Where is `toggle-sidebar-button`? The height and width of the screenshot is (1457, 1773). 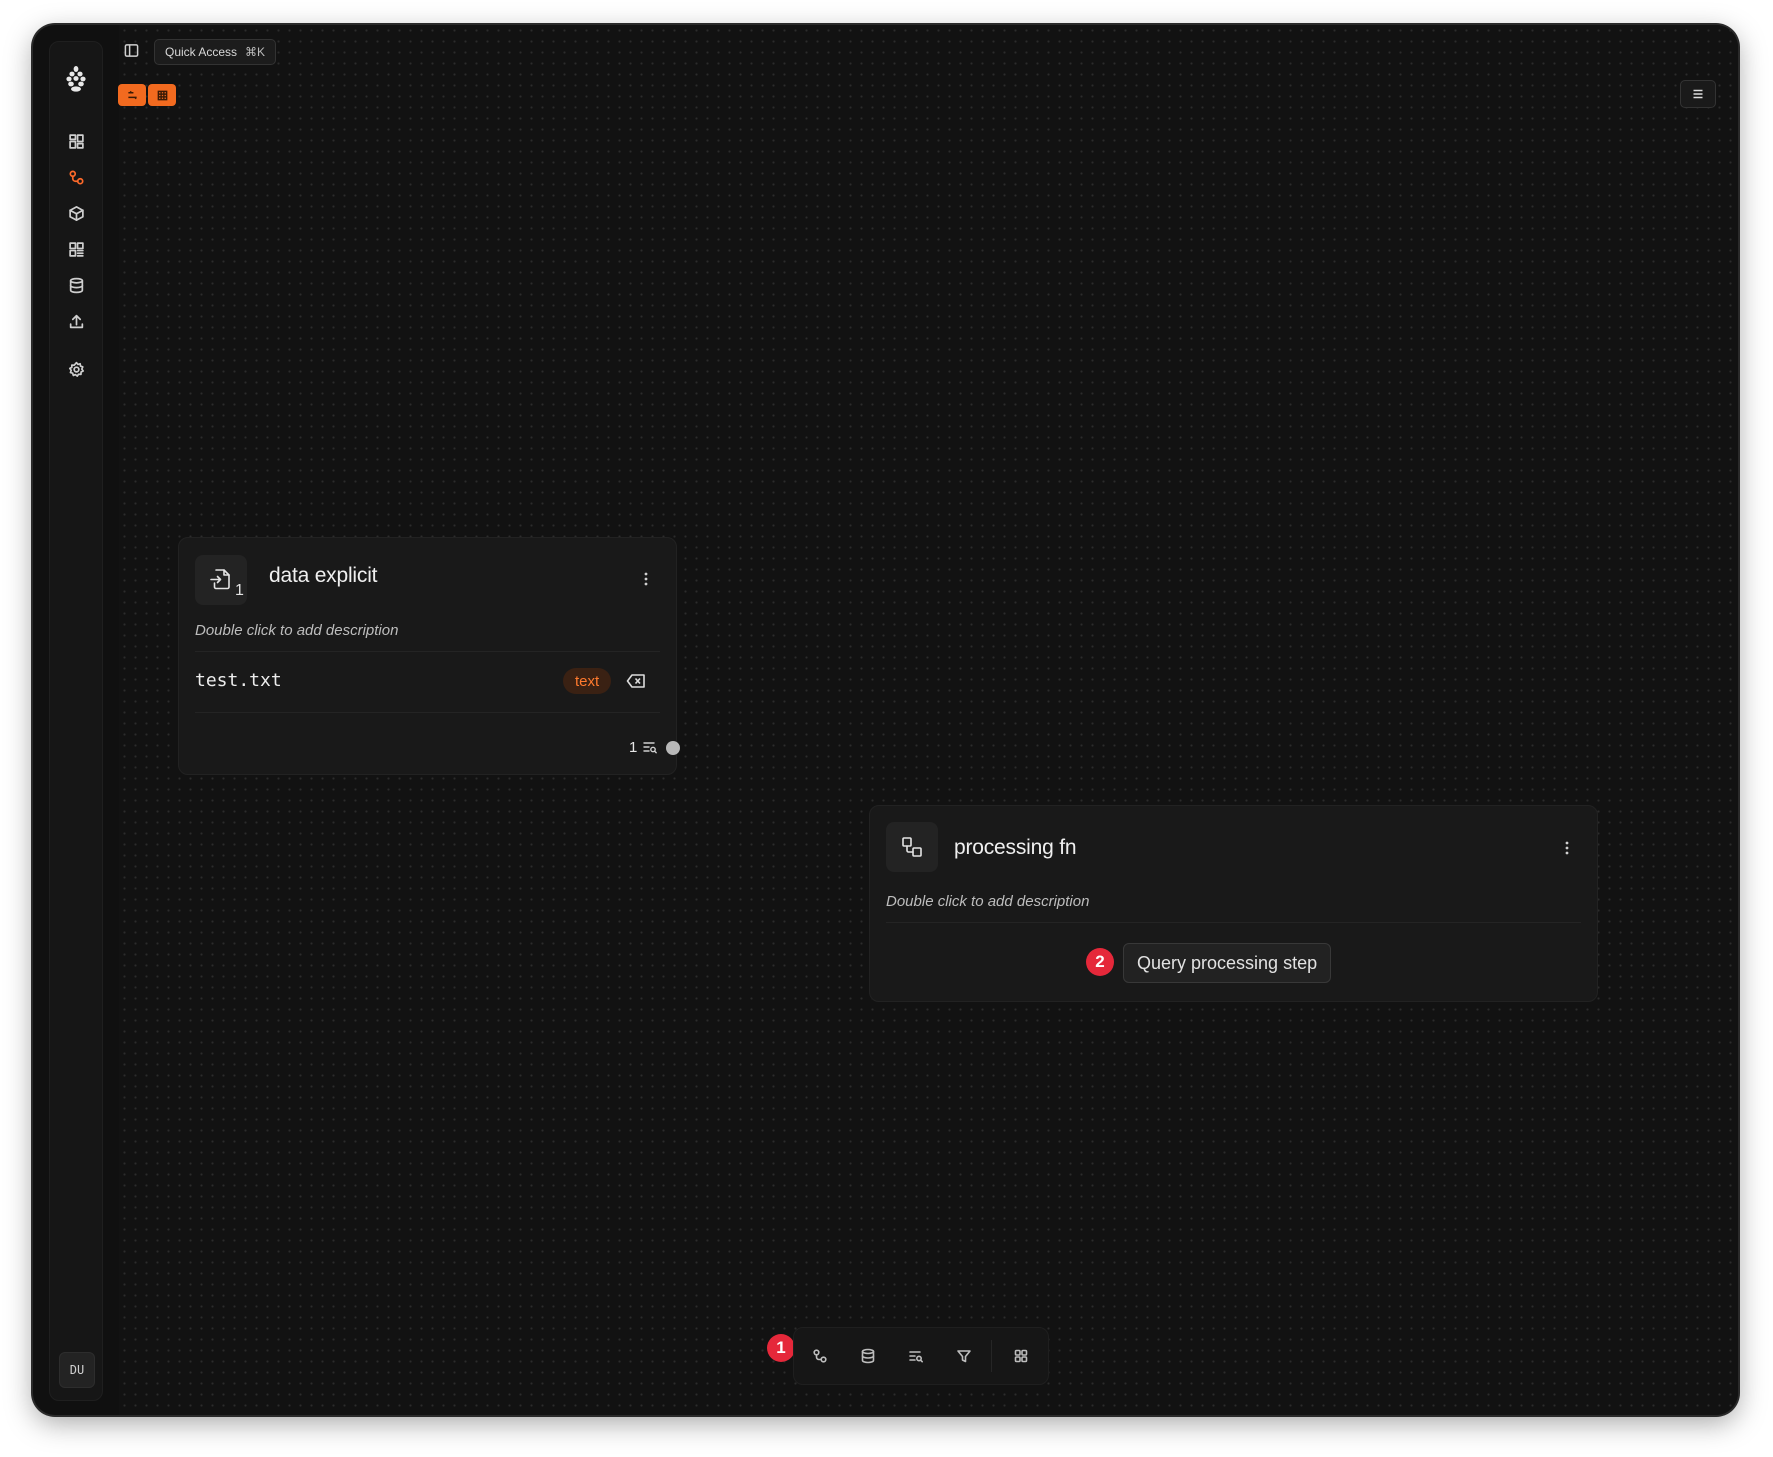
toggle-sidebar-button is located at coordinates (131, 50).